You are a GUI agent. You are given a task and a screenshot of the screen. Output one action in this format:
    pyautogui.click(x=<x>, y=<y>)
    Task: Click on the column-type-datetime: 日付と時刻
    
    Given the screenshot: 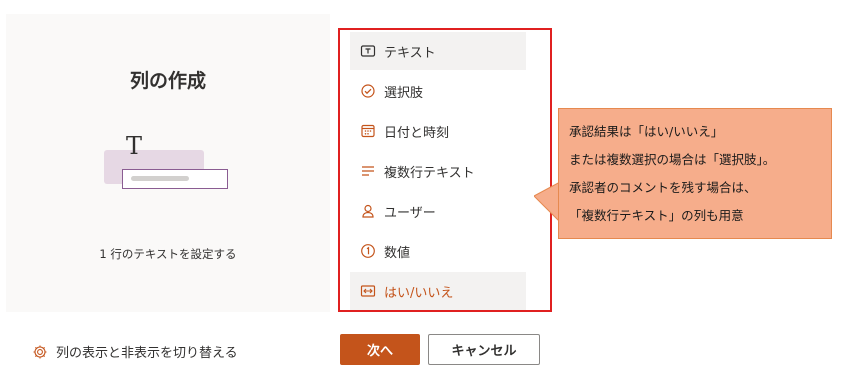 What is the action you would take?
    pyautogui.click(x=438, y=131)
    